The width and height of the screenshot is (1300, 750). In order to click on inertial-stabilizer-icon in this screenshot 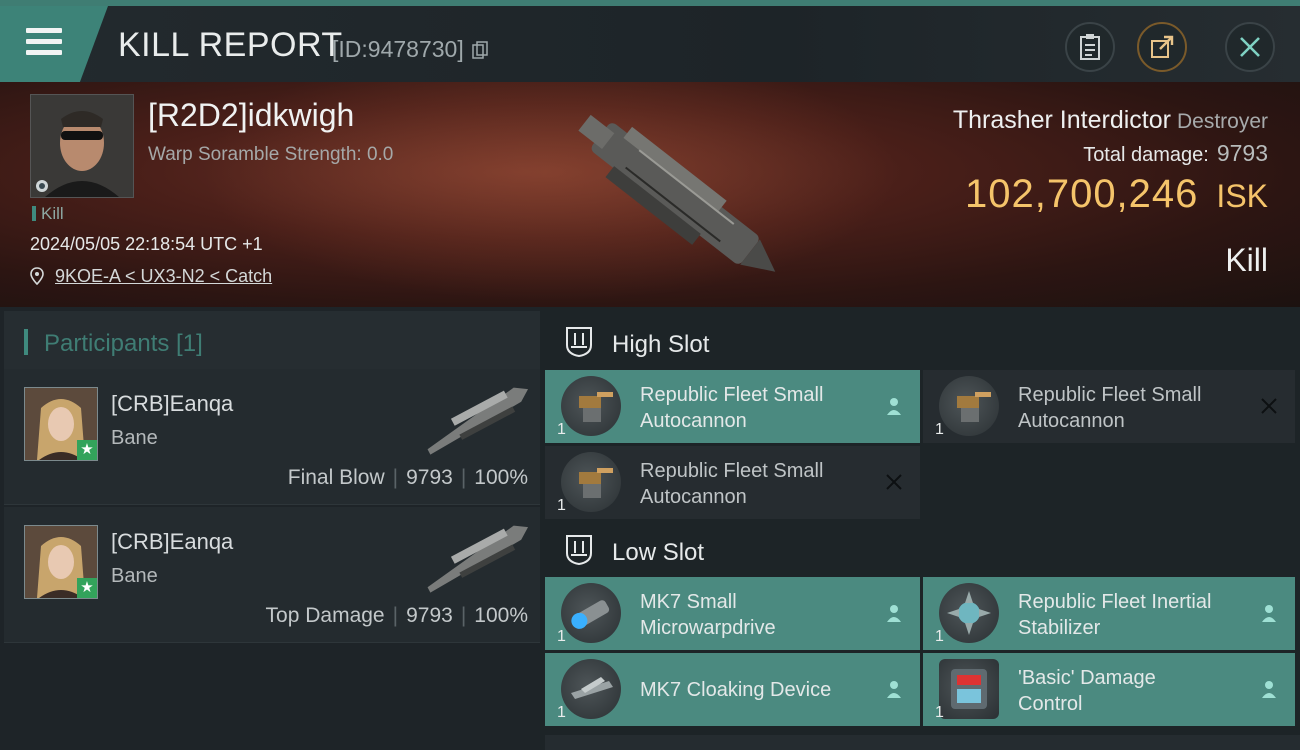, I will do `click(969, 613)`.